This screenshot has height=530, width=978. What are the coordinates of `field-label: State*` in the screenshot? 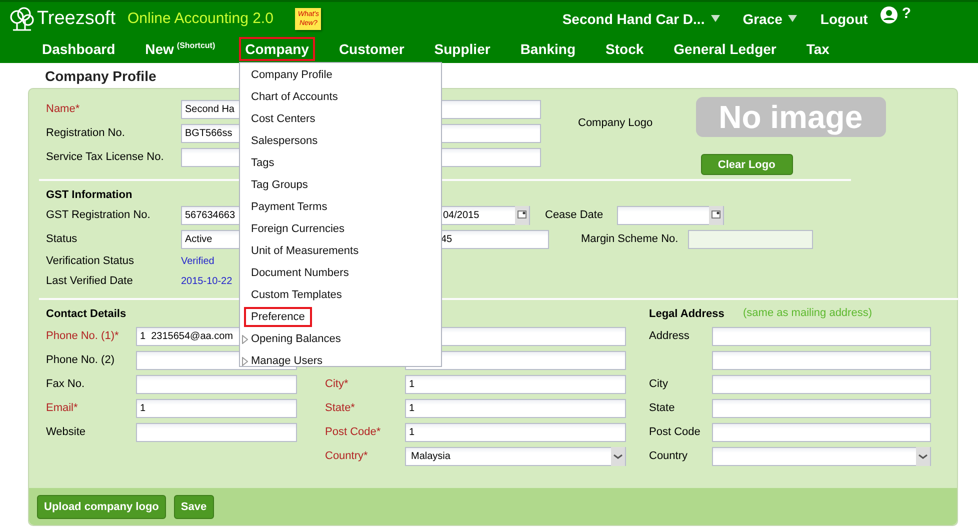 It's located at (340, 408).